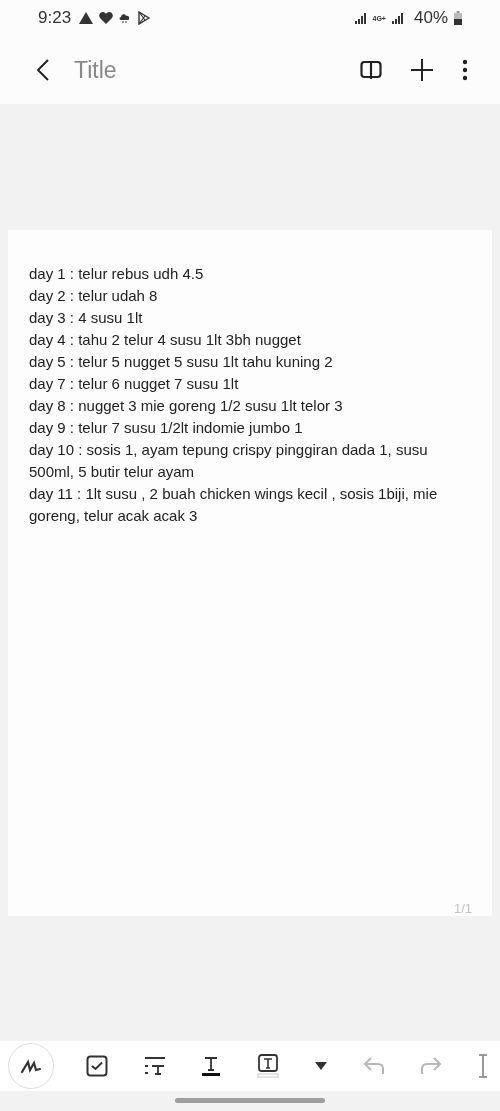  What do you see at coordinates (462, 908) in the screenshot?
I see `page-indicator: 1/1` at bounding box center [462, 908].